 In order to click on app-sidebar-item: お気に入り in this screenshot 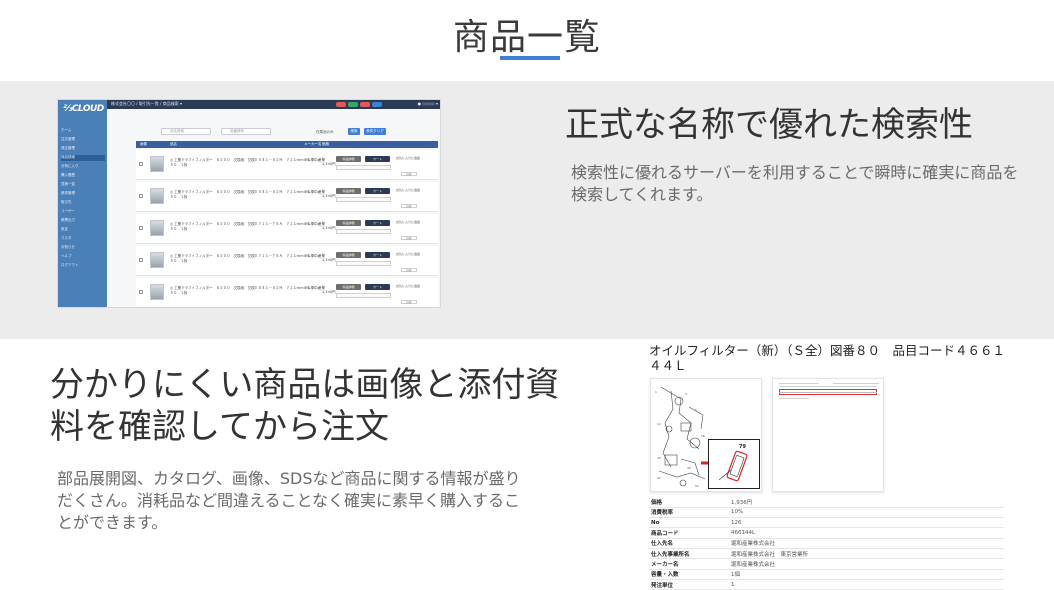, I will do `click(83, 167)`.